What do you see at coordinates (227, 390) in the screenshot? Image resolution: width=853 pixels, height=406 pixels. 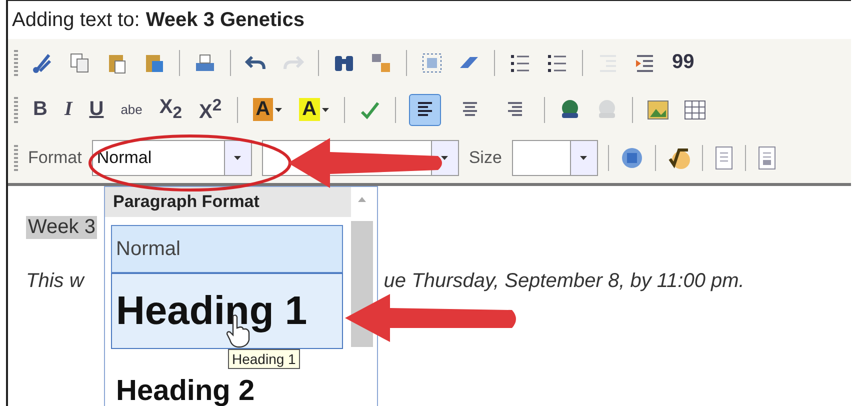 I see `dropdown-option: Heading 2` at bounding box center [227, 390].